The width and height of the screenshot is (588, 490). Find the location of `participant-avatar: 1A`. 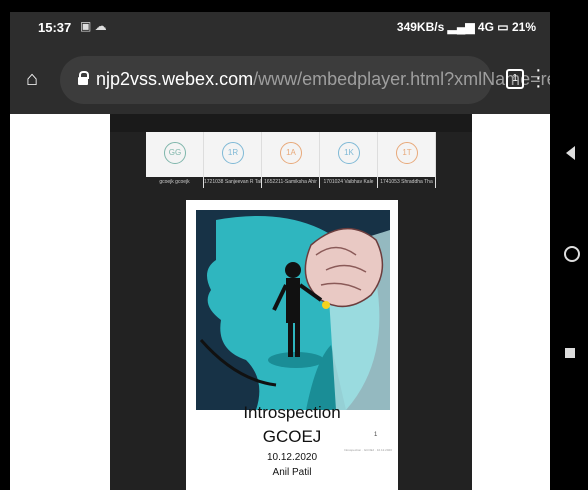

participant-avatar: 1A is located at coordinates (291, 153).